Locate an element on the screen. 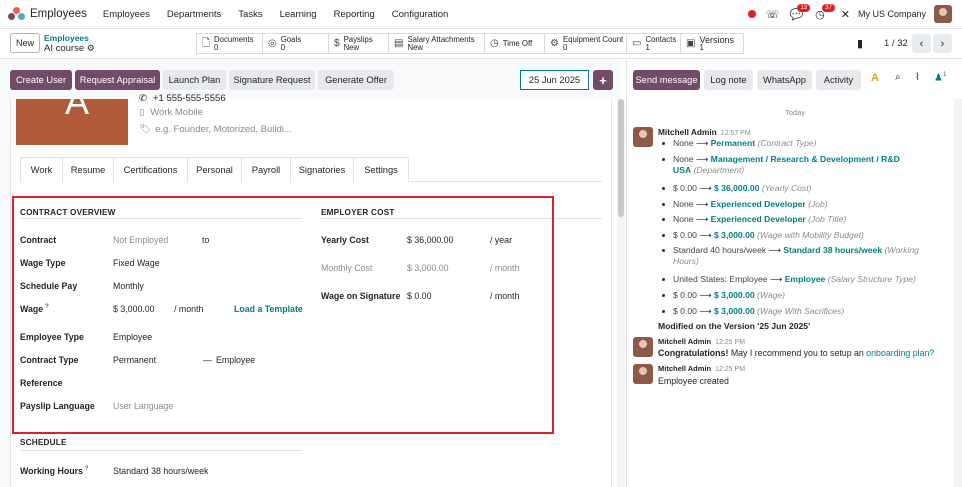 This screenshot has height=487, width=962. tools-icon: ✕ is located at coordinates (845, 14).